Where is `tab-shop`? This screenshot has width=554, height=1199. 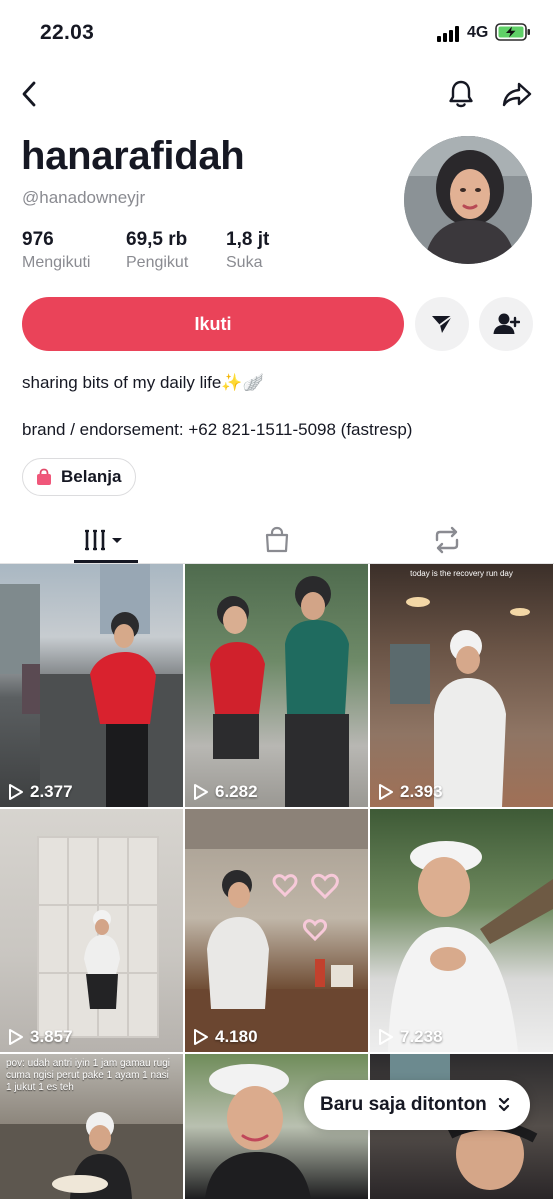 tab-shop is located at coordinates (277, 540).